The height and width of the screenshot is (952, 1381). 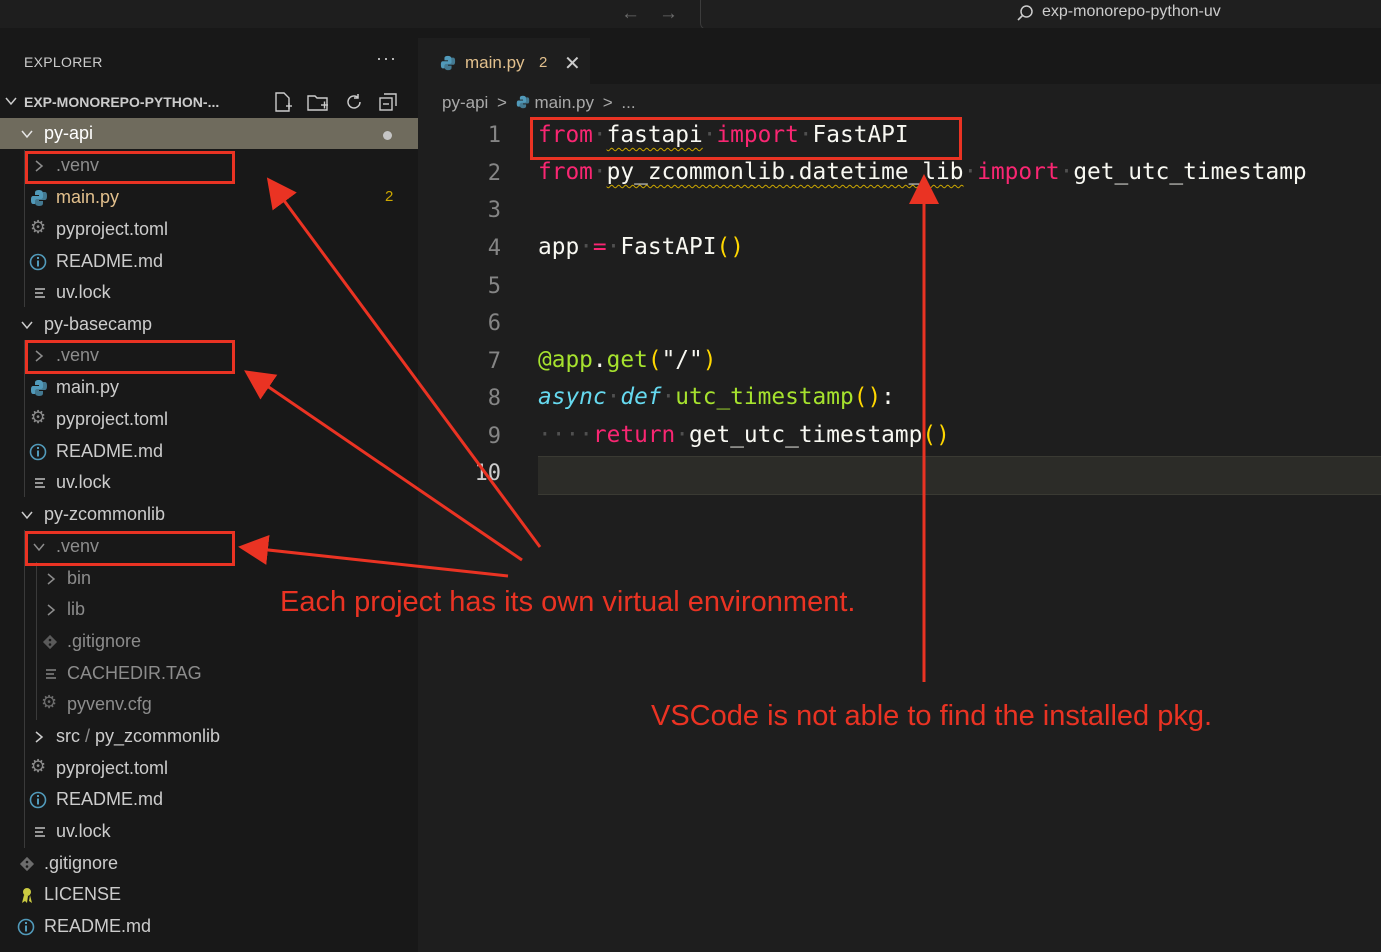 I want to click on tab-main-py: main.py 2 ✕, so click(x=504, y=61).